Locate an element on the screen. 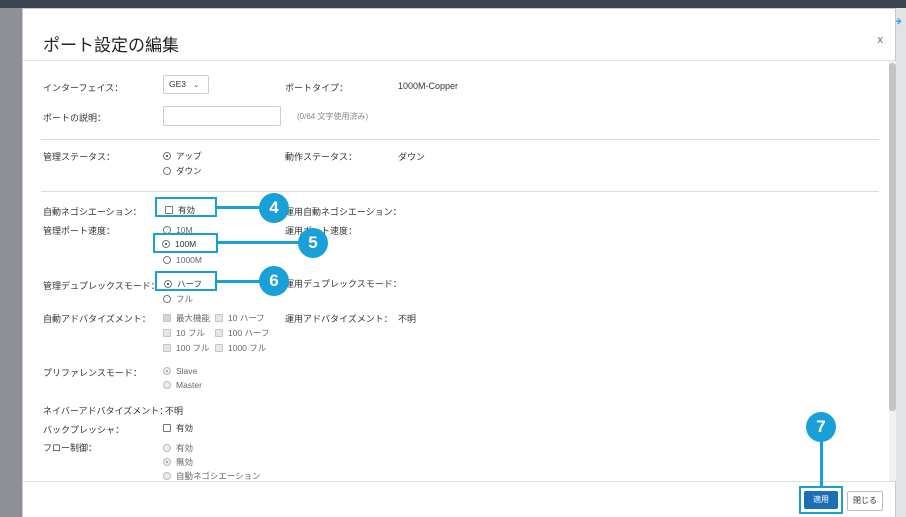 The image size is (906, 517). background-header is located at coordinates (453, 4).